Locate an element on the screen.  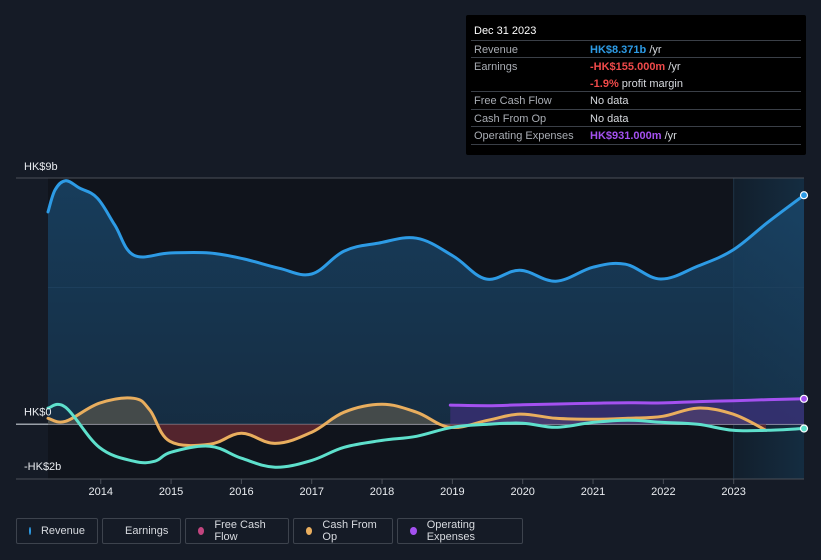
x-tick-label: 2016 is located at coordinates (241, 492).